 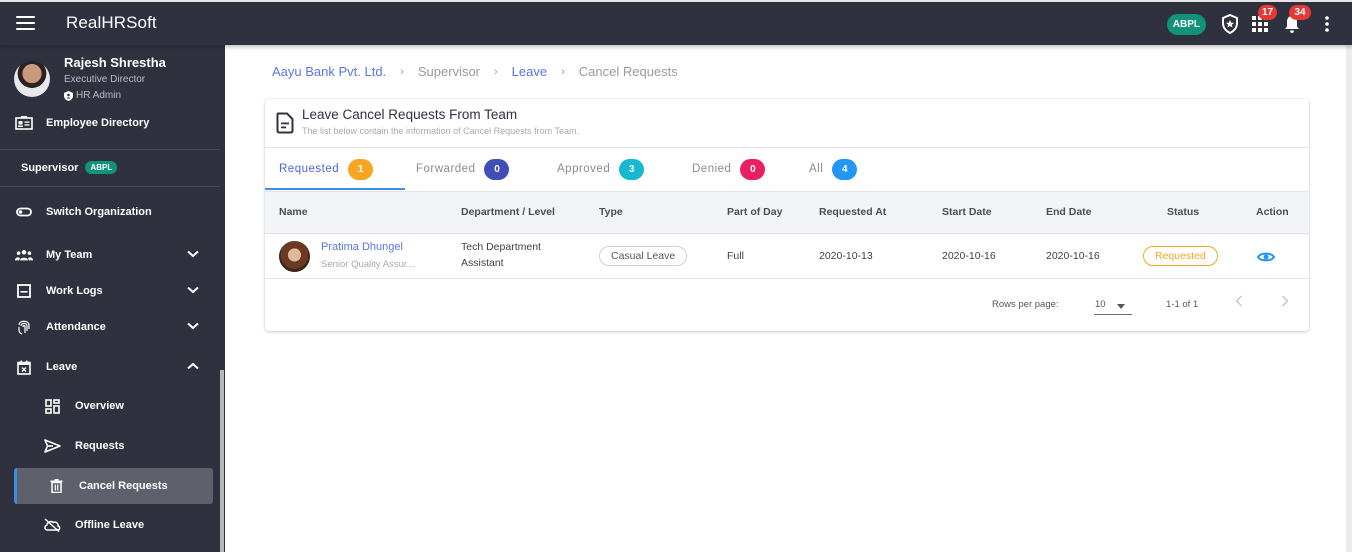 I want to click on user-role: Executive Director, so click(x=105, y=79).